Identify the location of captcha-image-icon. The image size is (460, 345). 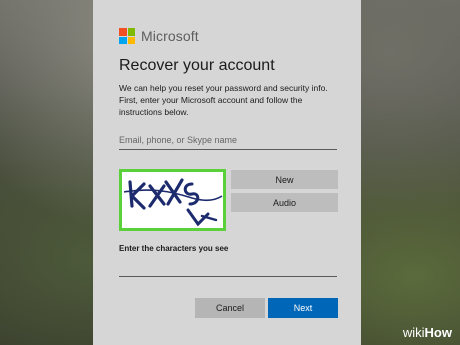
(173, 202).